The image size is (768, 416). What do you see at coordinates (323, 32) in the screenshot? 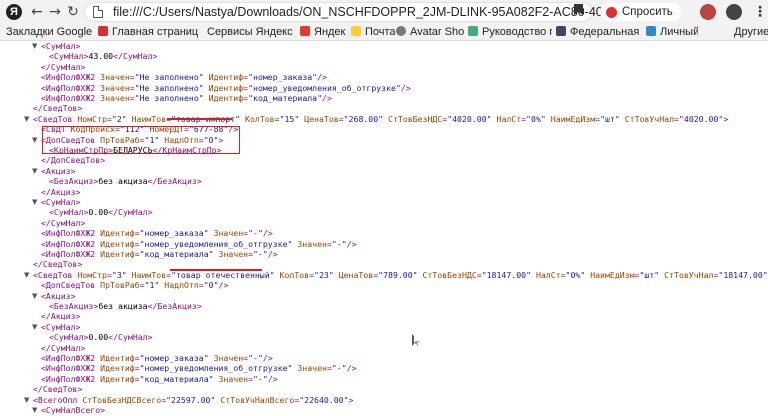
I see `bookmark-yandex: Яндекс` at bounding box center [323, 32].